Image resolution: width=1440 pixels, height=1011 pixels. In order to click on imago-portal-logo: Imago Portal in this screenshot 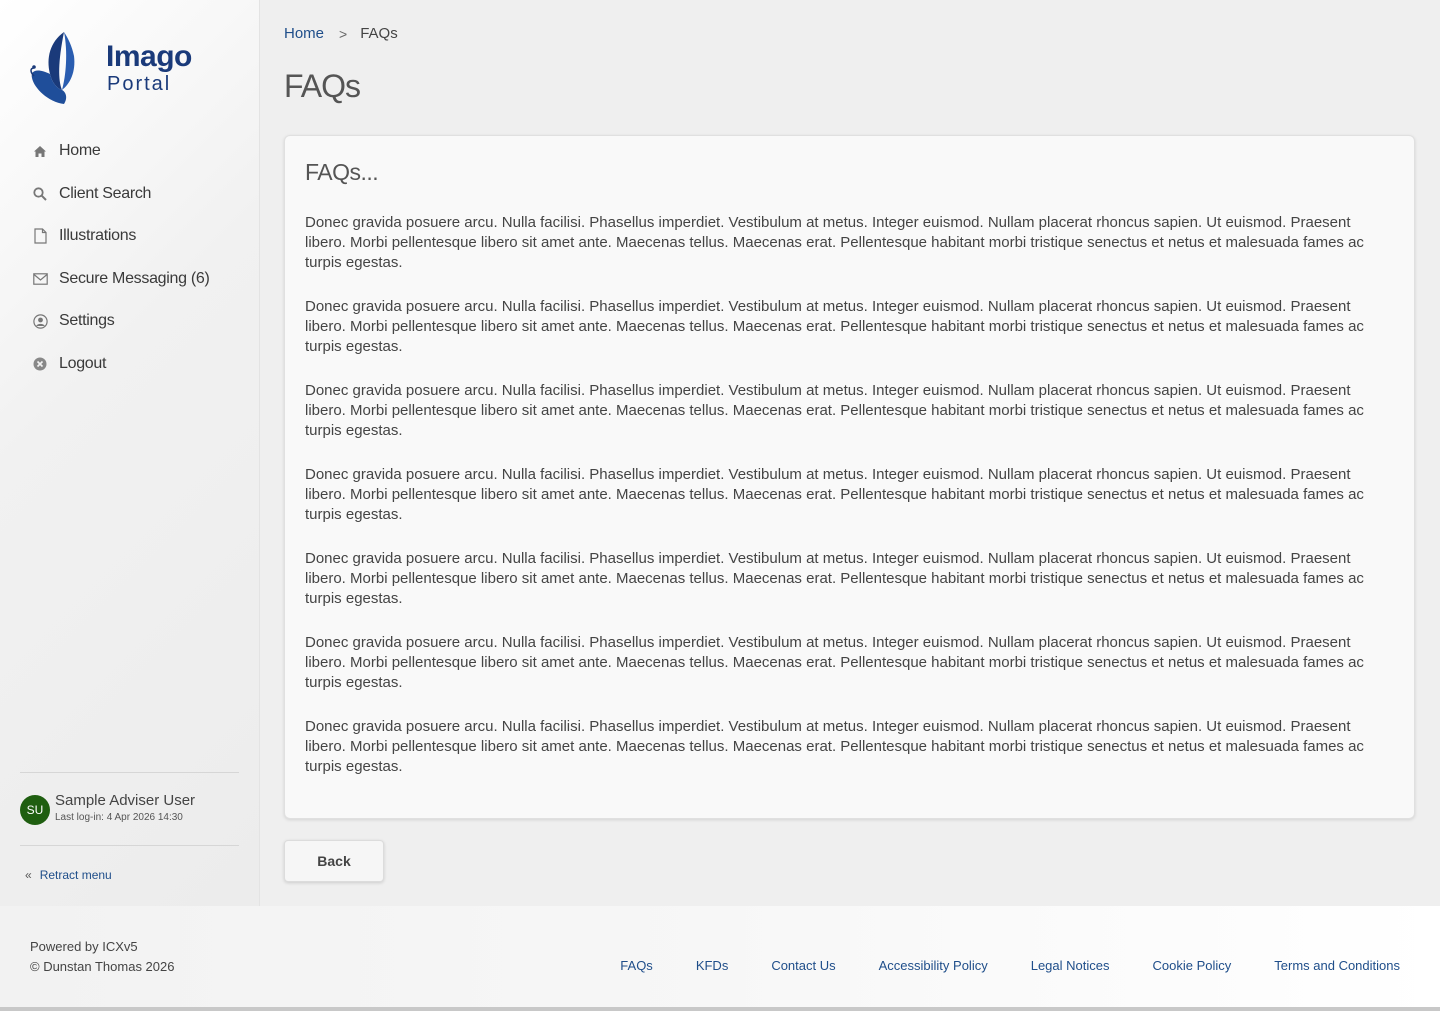, I will do `click(113, 68)`.